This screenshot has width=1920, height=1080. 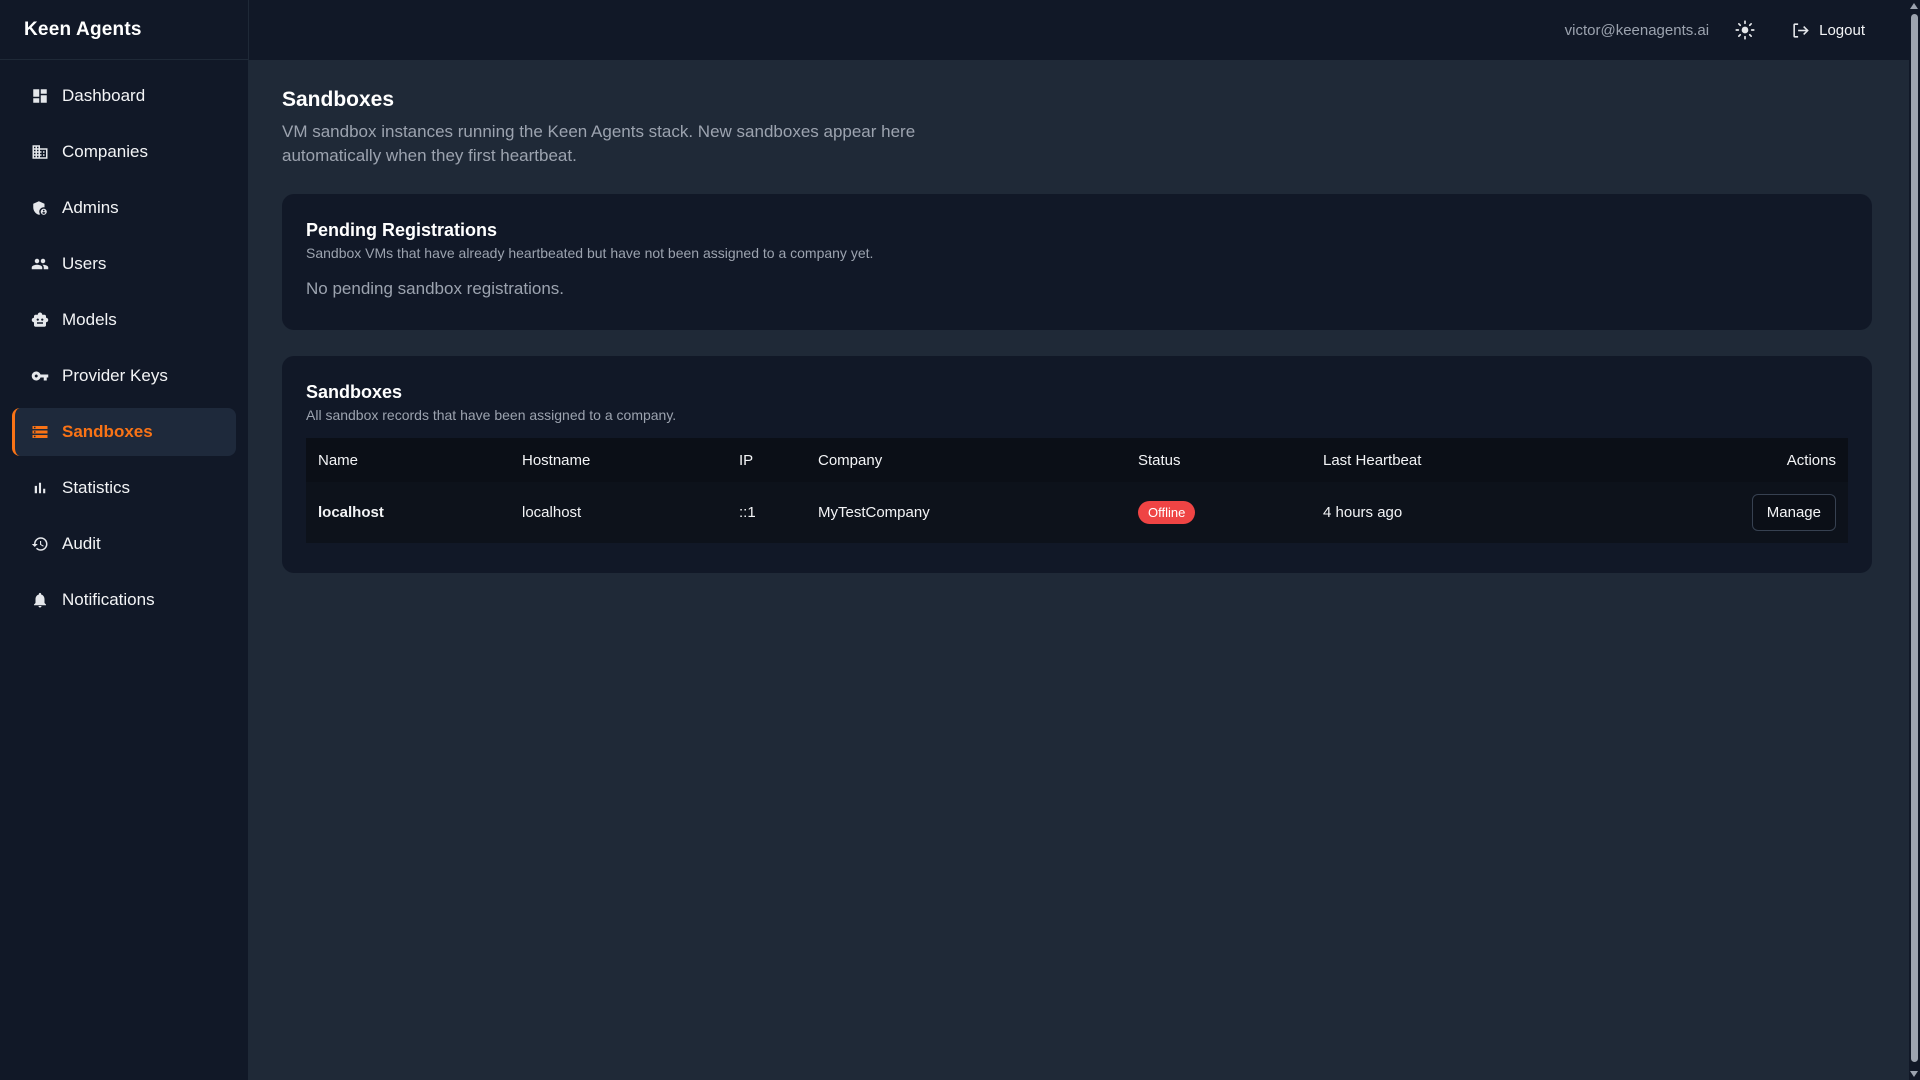 What do you see at coordinates (1715, 512) in the screenshot?
I see `sandbox-actions-cell: Manage` at bounding box center [1715, 512].